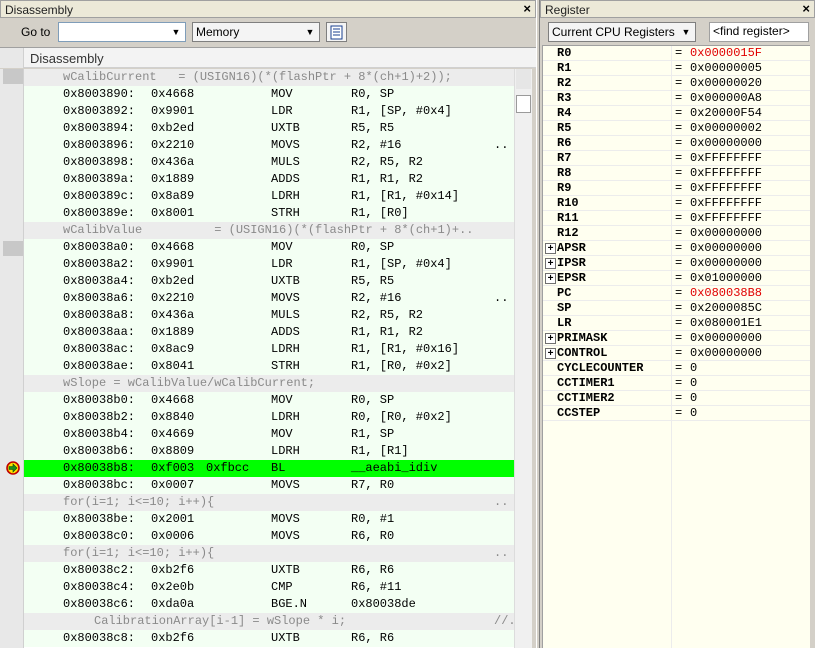 The height and width of the screenshot is (648, 815). Describe the element at coordinates (269, 400) in the screenshot. I see `instruction-row: 0x80038b0: 0x4668 MOV R0, SP` at that location.